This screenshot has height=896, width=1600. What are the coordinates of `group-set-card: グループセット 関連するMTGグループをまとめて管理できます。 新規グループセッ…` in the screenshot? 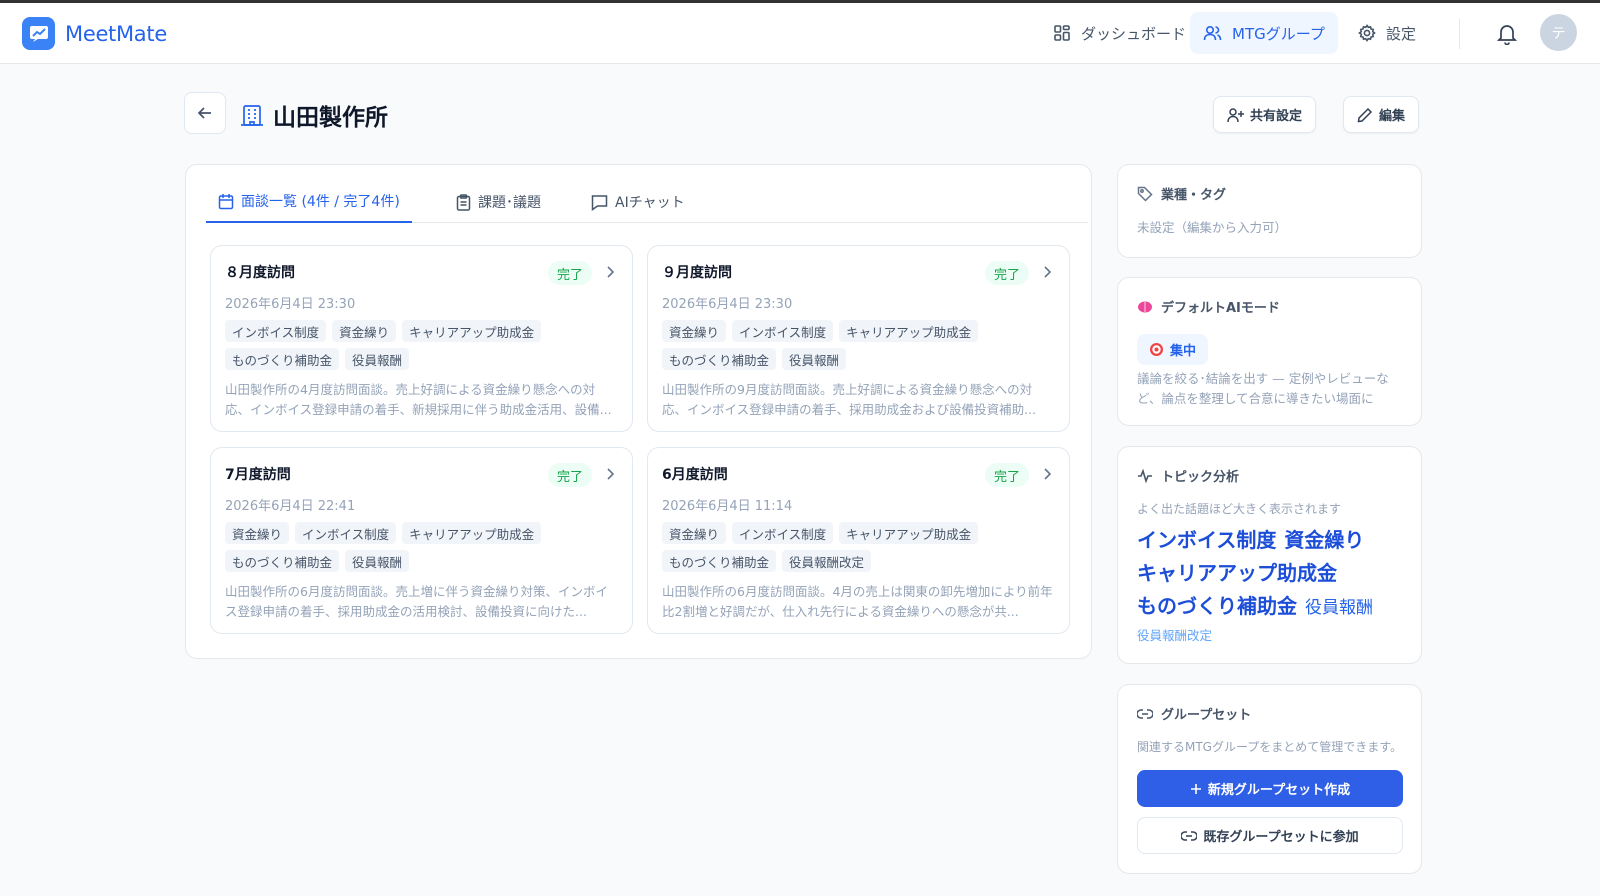 It's located at (1269, 779).